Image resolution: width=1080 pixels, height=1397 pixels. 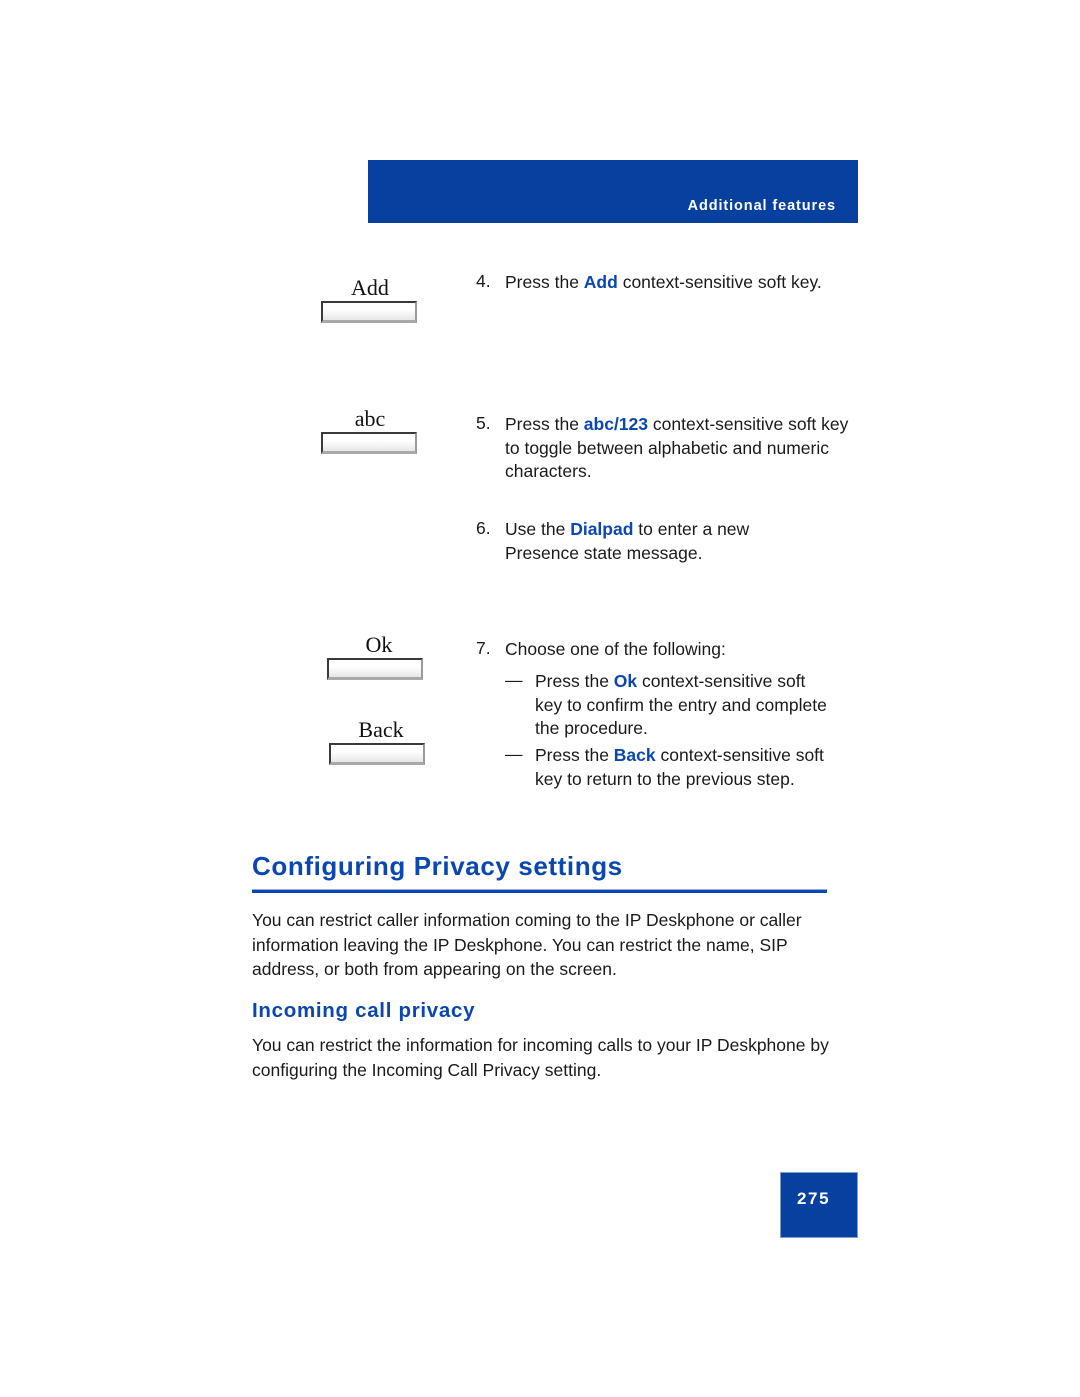 I want to click on softkey-button-back, so click(x=377, y=754).